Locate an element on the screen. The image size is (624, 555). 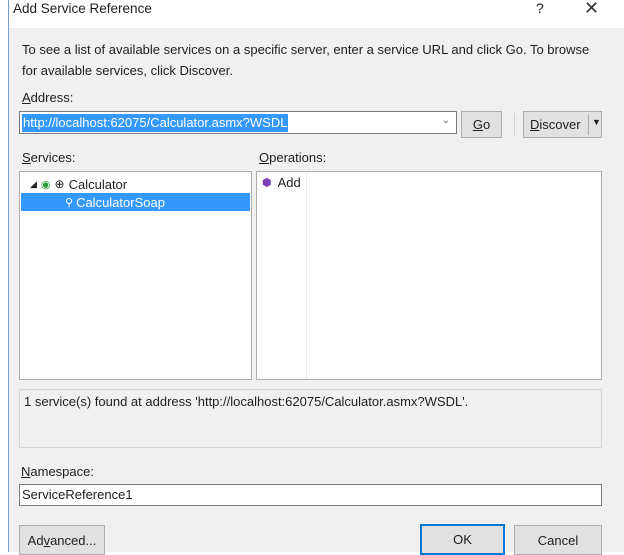
help-button: ? is located at coordinates (540, 8).